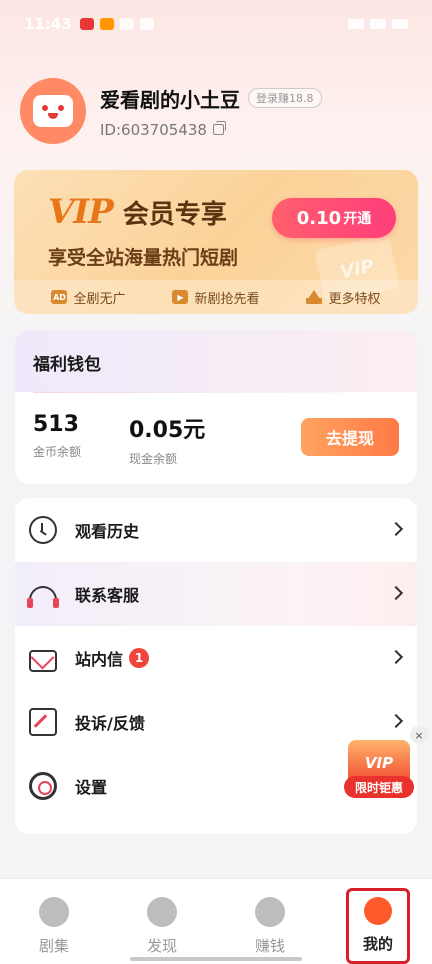  I want to click on benefit-early-access: ▶ 新剧抢先看, so click(216, 297).